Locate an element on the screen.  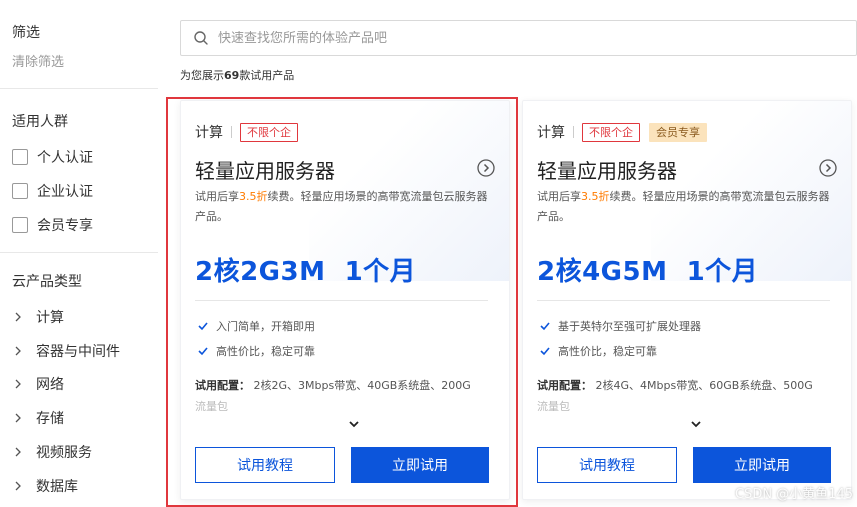
audience-section-title: 适用人群 is located at coordinates (40, 122).